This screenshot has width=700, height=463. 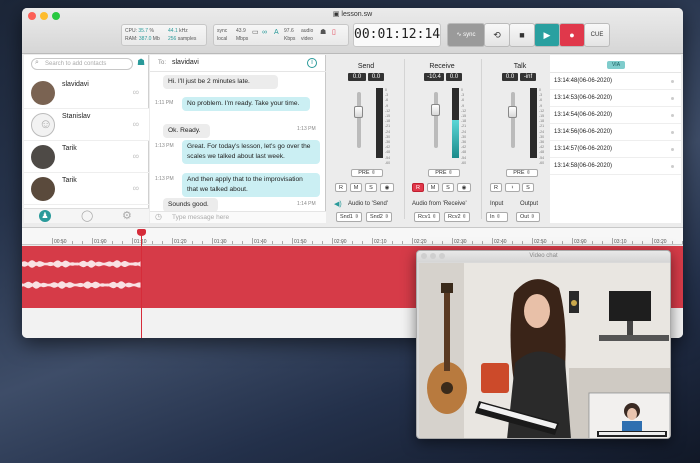 I want to click on timecode-display: 00:01:12:14 ⌄, so click(x=397, y=42).